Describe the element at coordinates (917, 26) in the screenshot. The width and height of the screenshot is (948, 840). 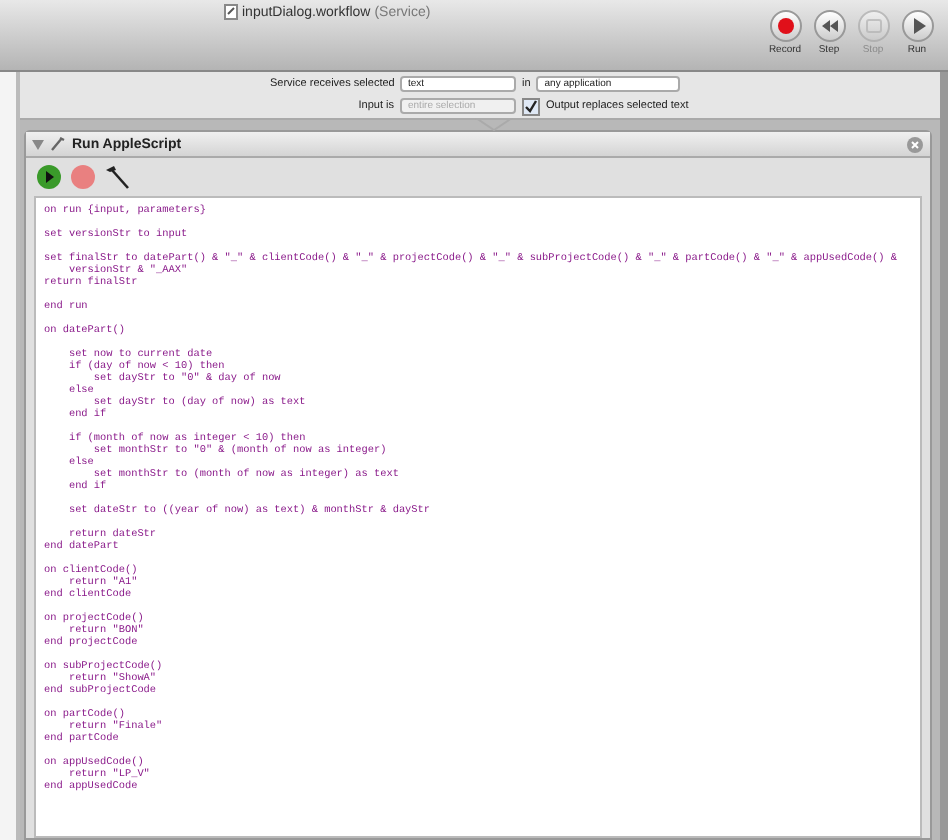
I see `run-button` at that location.